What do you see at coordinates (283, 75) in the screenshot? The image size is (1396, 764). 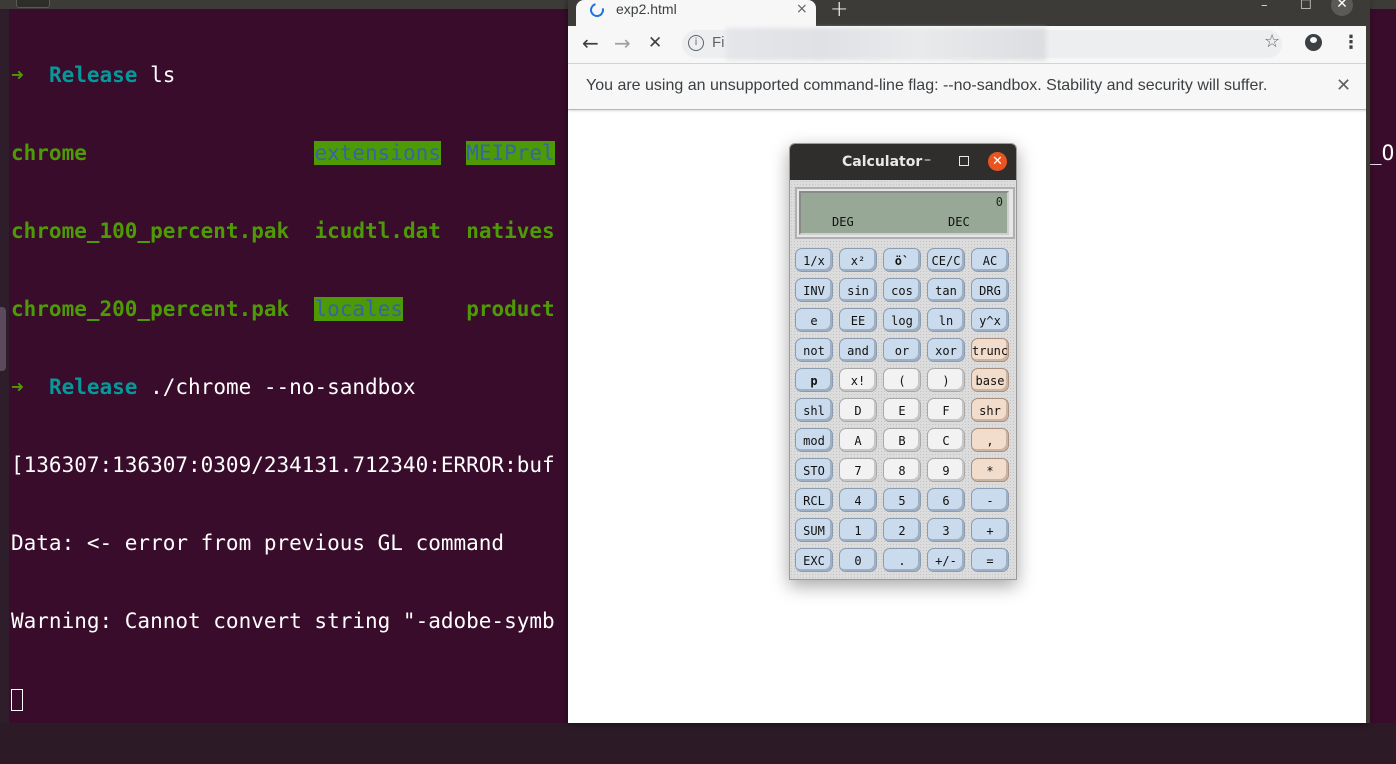 I see `terminal-line-prompt: ➜ Release ls` at bounding box center [283, 75].